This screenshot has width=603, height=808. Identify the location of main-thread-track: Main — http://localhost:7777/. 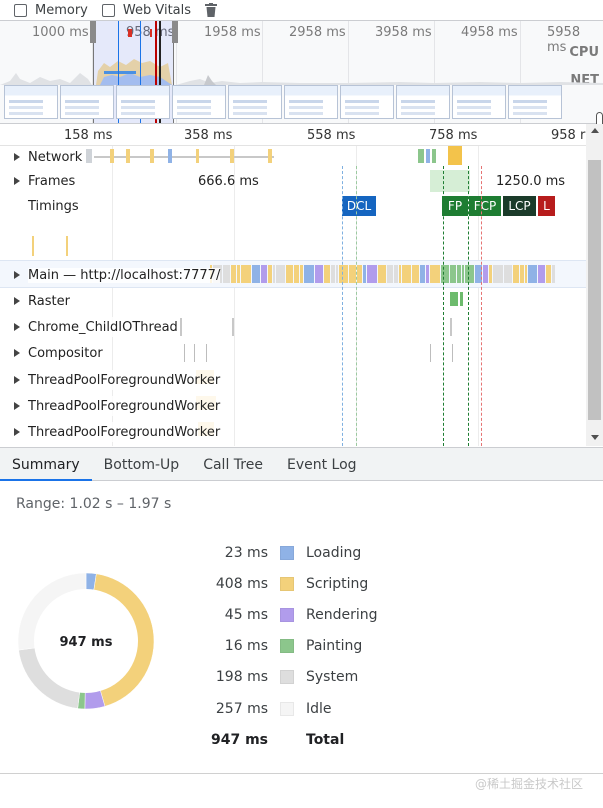
(293, 274).